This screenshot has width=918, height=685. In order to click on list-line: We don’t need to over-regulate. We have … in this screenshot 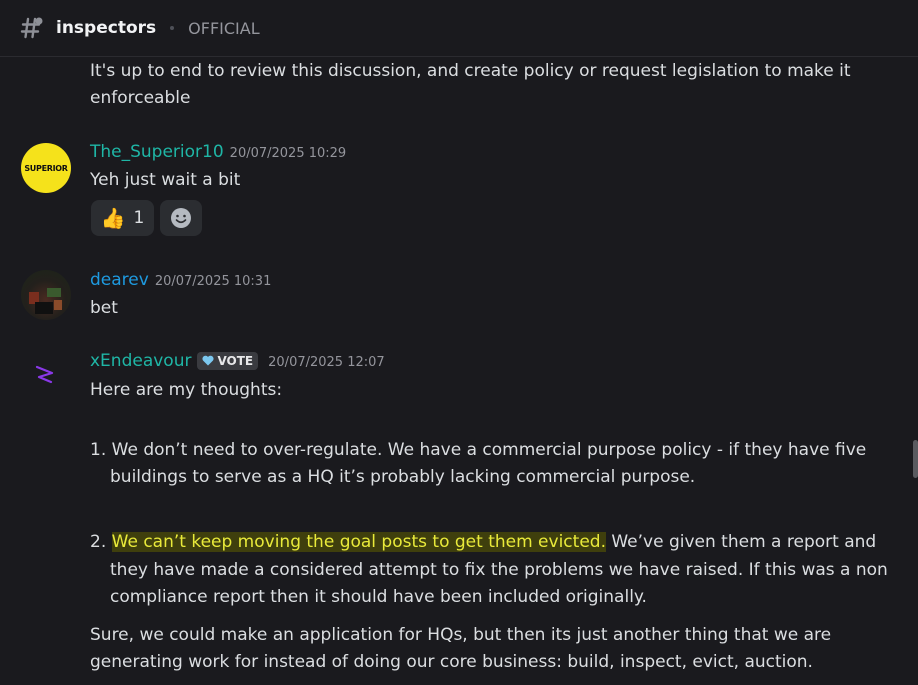, I will do `click(489, 450)`.